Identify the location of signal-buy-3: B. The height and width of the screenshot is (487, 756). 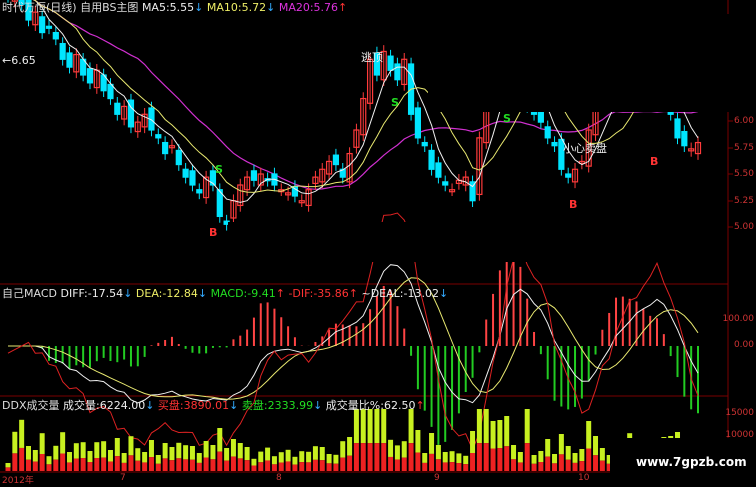
(654, 161).